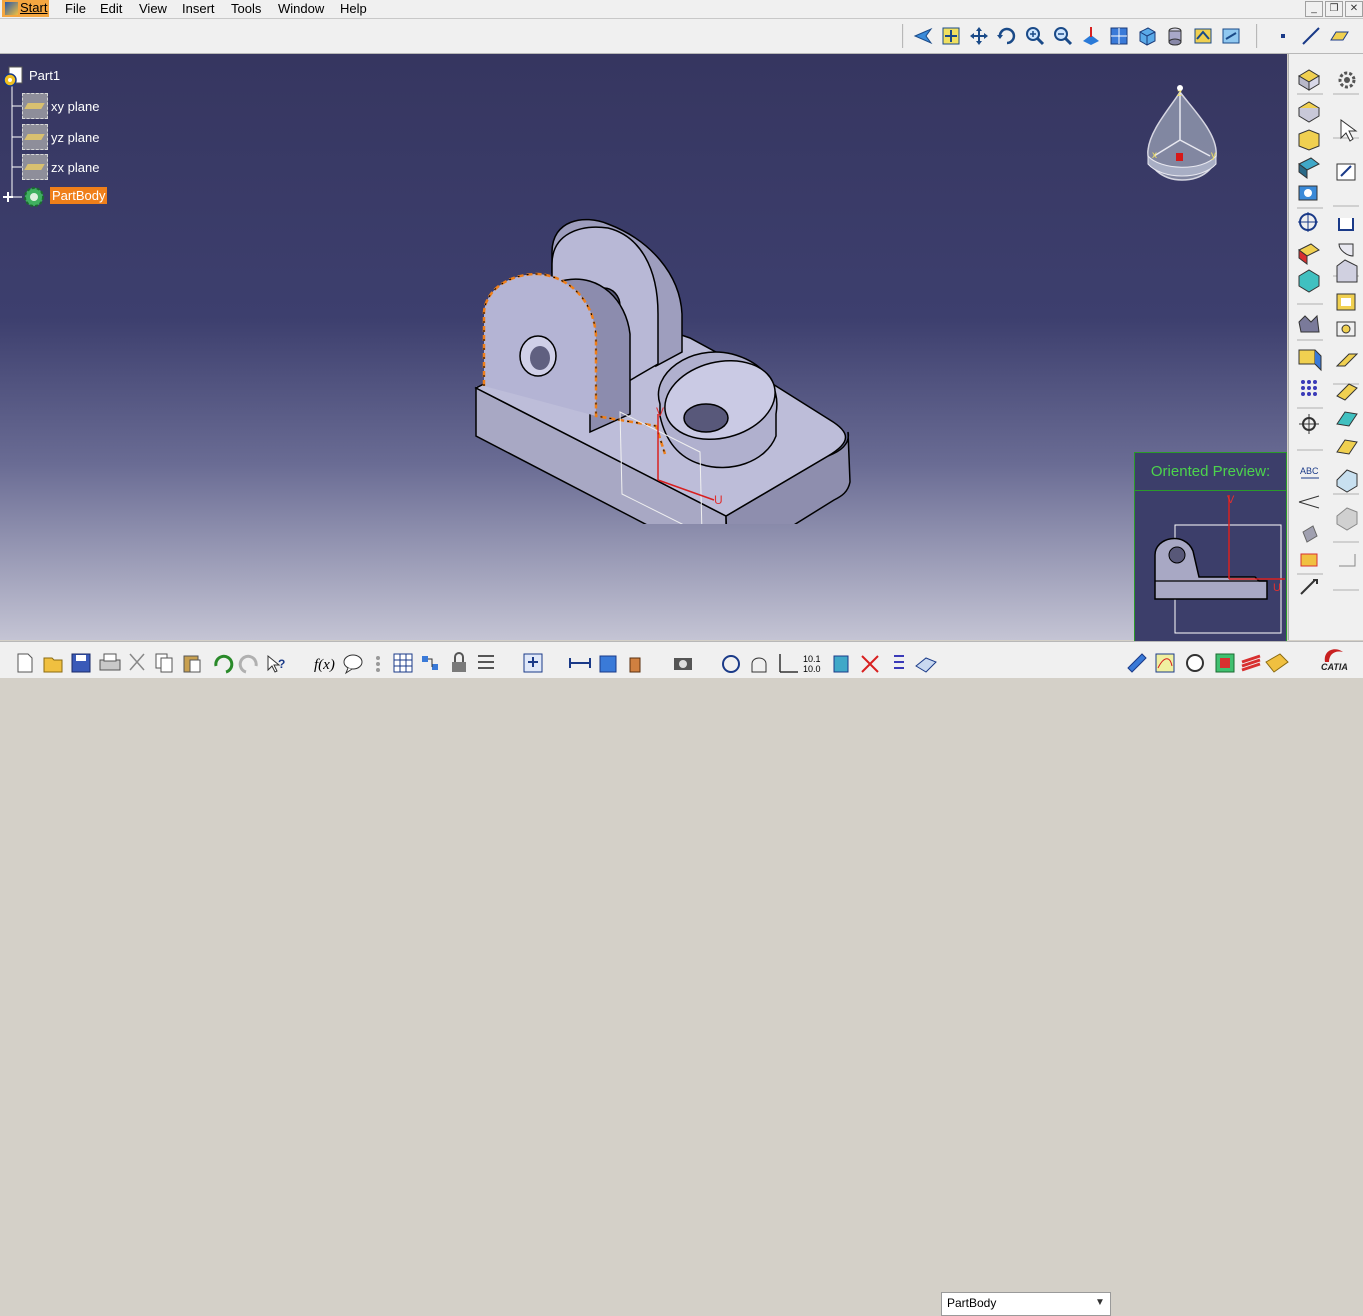 This screenshot has width=1363, height=1316. I want to click on expand-icon, so click(8, 197).